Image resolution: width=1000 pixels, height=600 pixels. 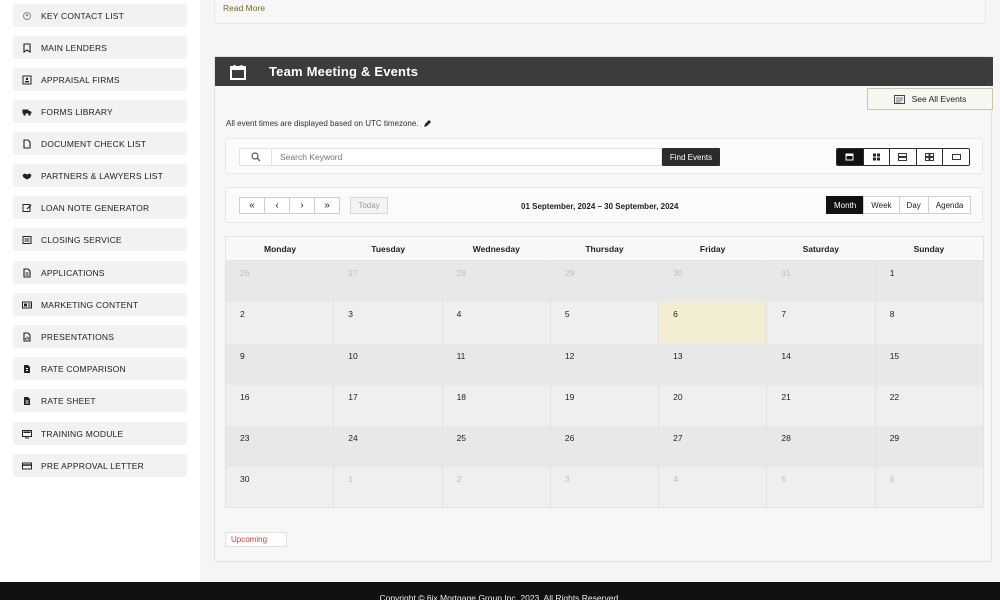 I want to click on nav-buttons: « ‹ › », so click(x=289, y=205).